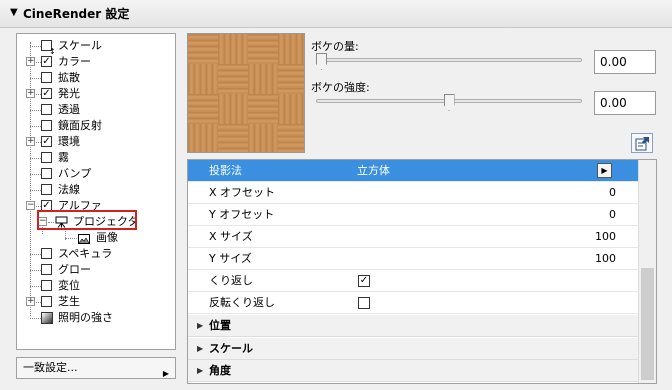 This screenshot has width=672, height=390. Describe the element at coordinates (75, 173) in the screenshot. I see `tree-item-label: バンプ` at that location.